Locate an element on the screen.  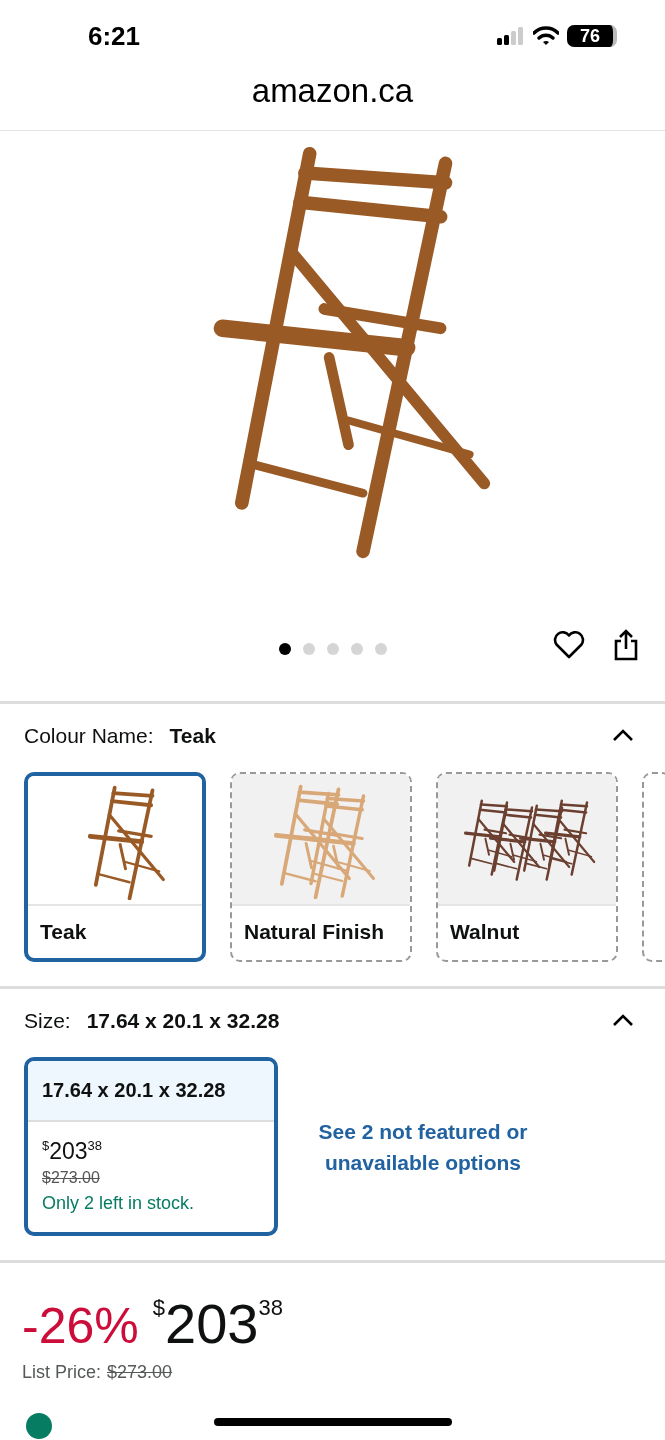
signal-icon is located at coordinates (511, 36).